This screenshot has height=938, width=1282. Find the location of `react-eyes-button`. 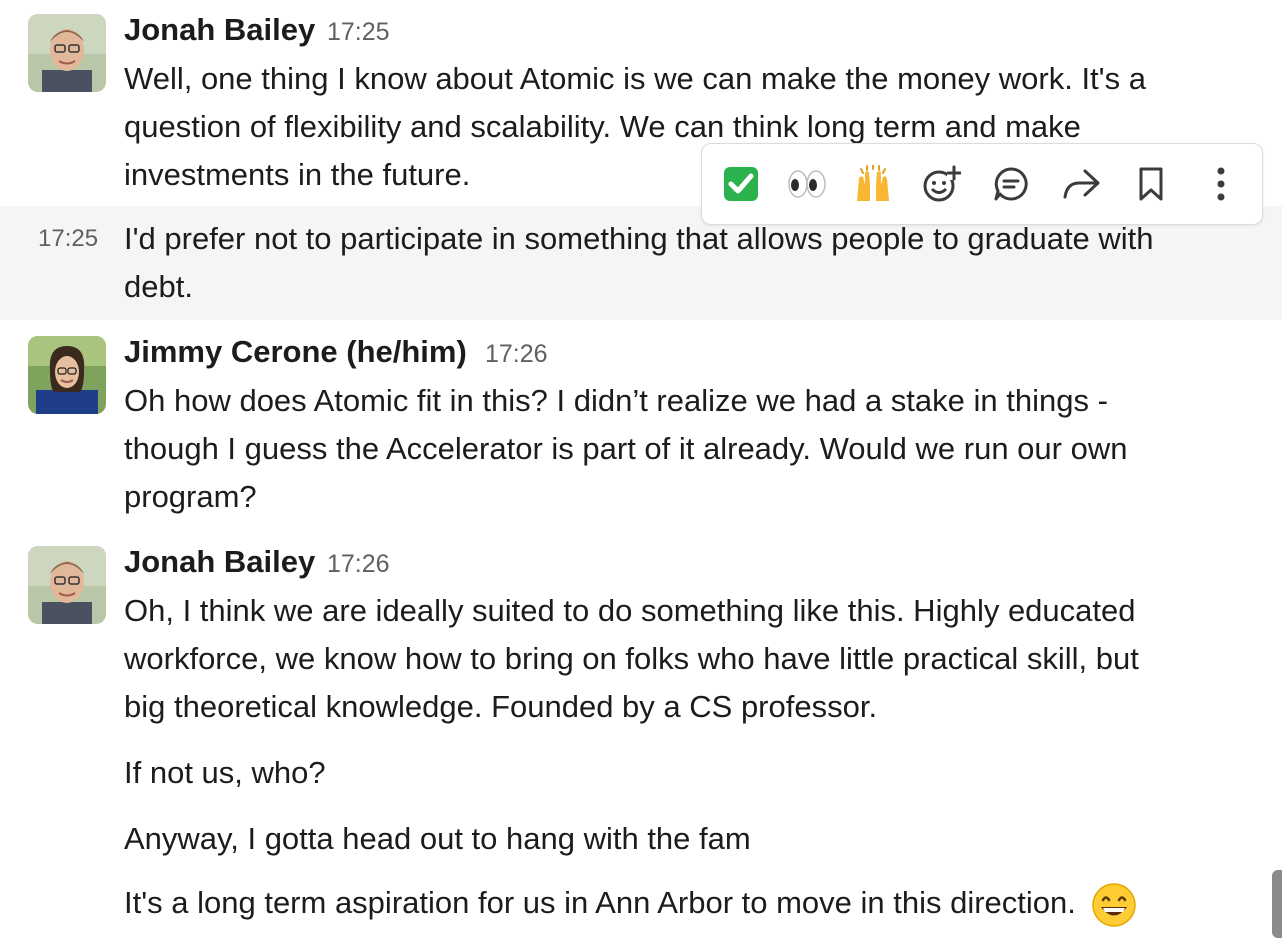

react-eyes-button is located at coordinates (807, 184).